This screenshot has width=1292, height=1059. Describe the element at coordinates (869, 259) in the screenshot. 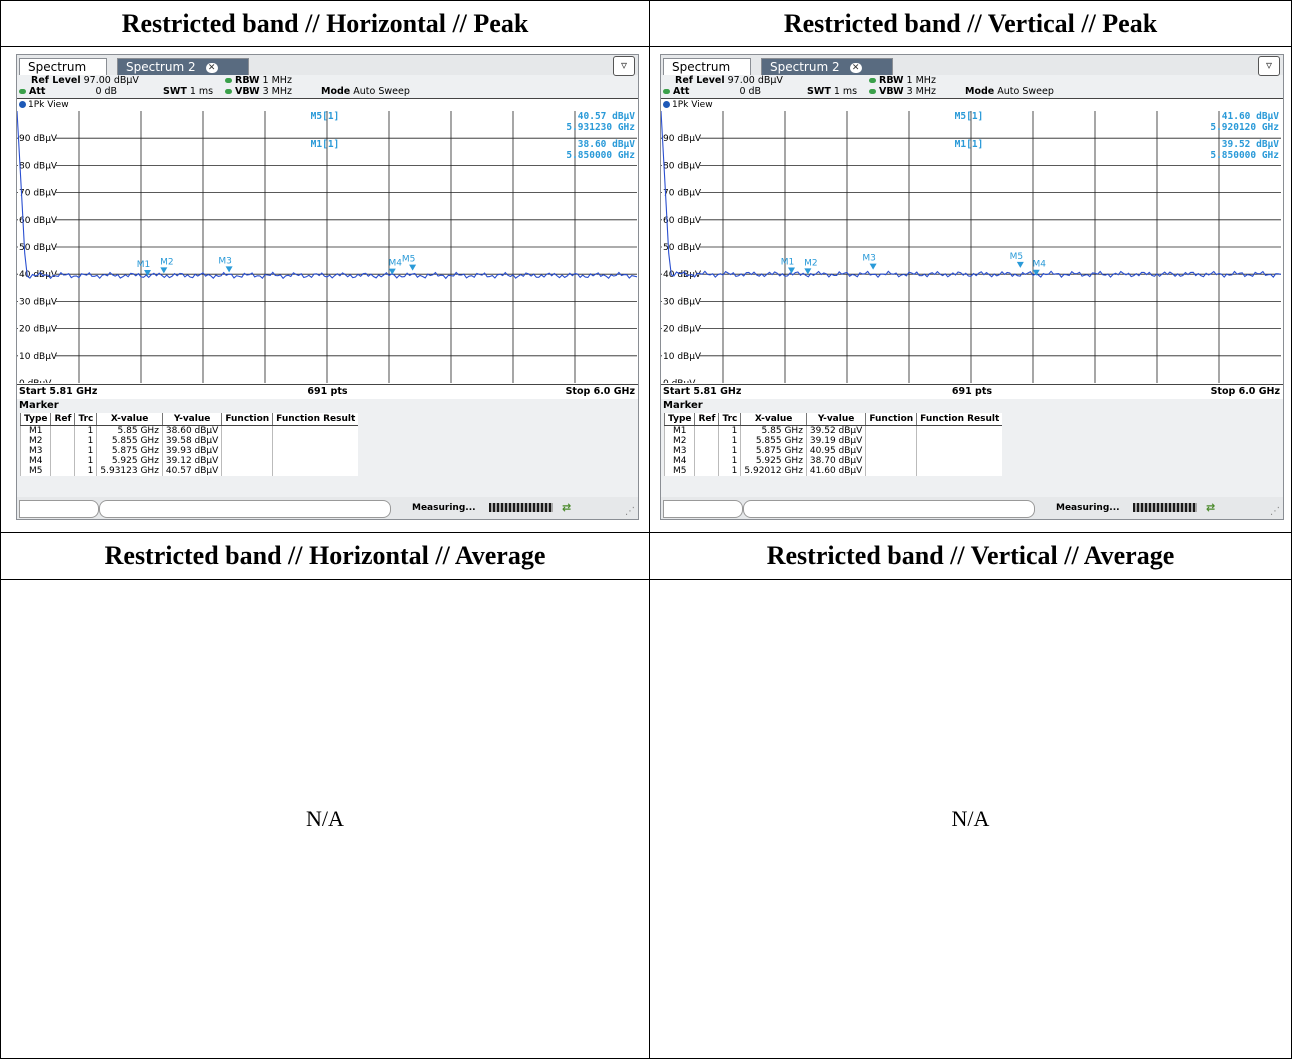

I see `marker-plot-label: M3` at that location.